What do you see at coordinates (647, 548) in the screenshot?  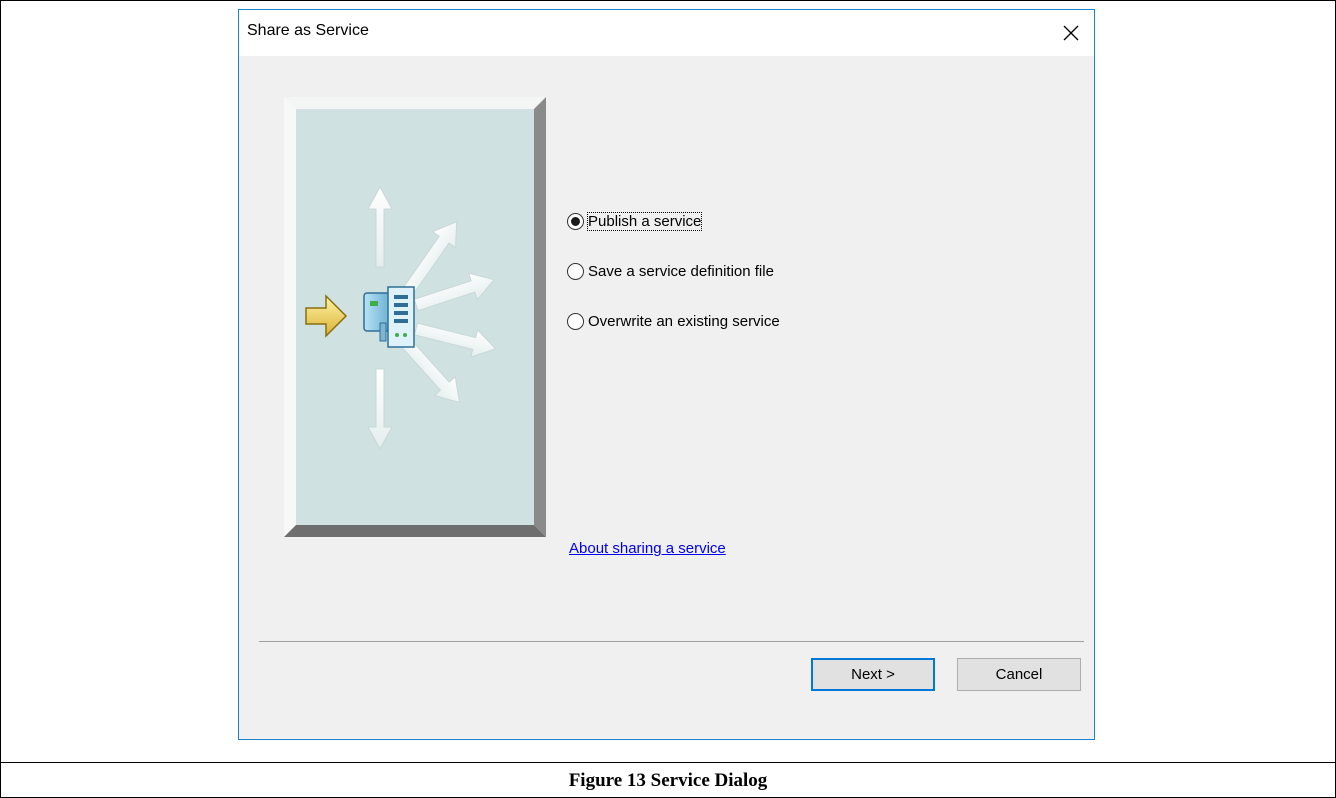 I see `about-sharing-link: About sharing a service` at bounding box center [647, 548].